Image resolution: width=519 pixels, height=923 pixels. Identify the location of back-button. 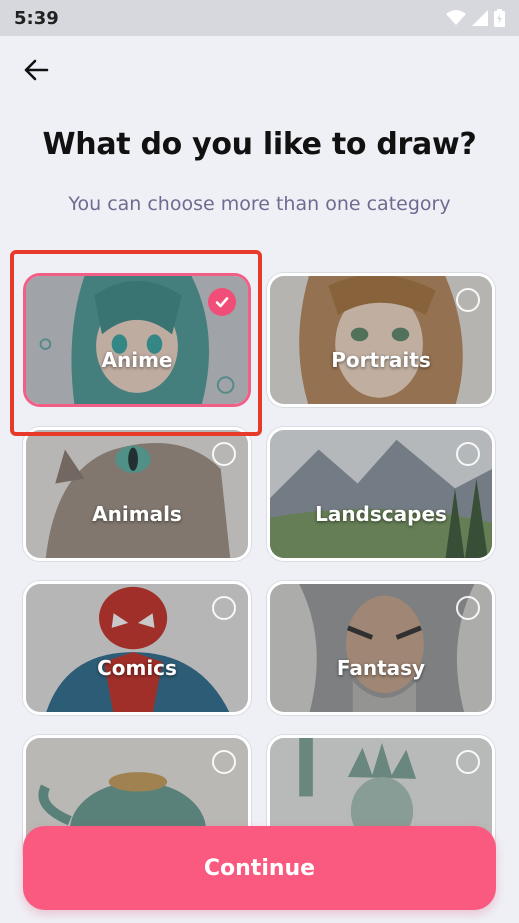
(36, 70).